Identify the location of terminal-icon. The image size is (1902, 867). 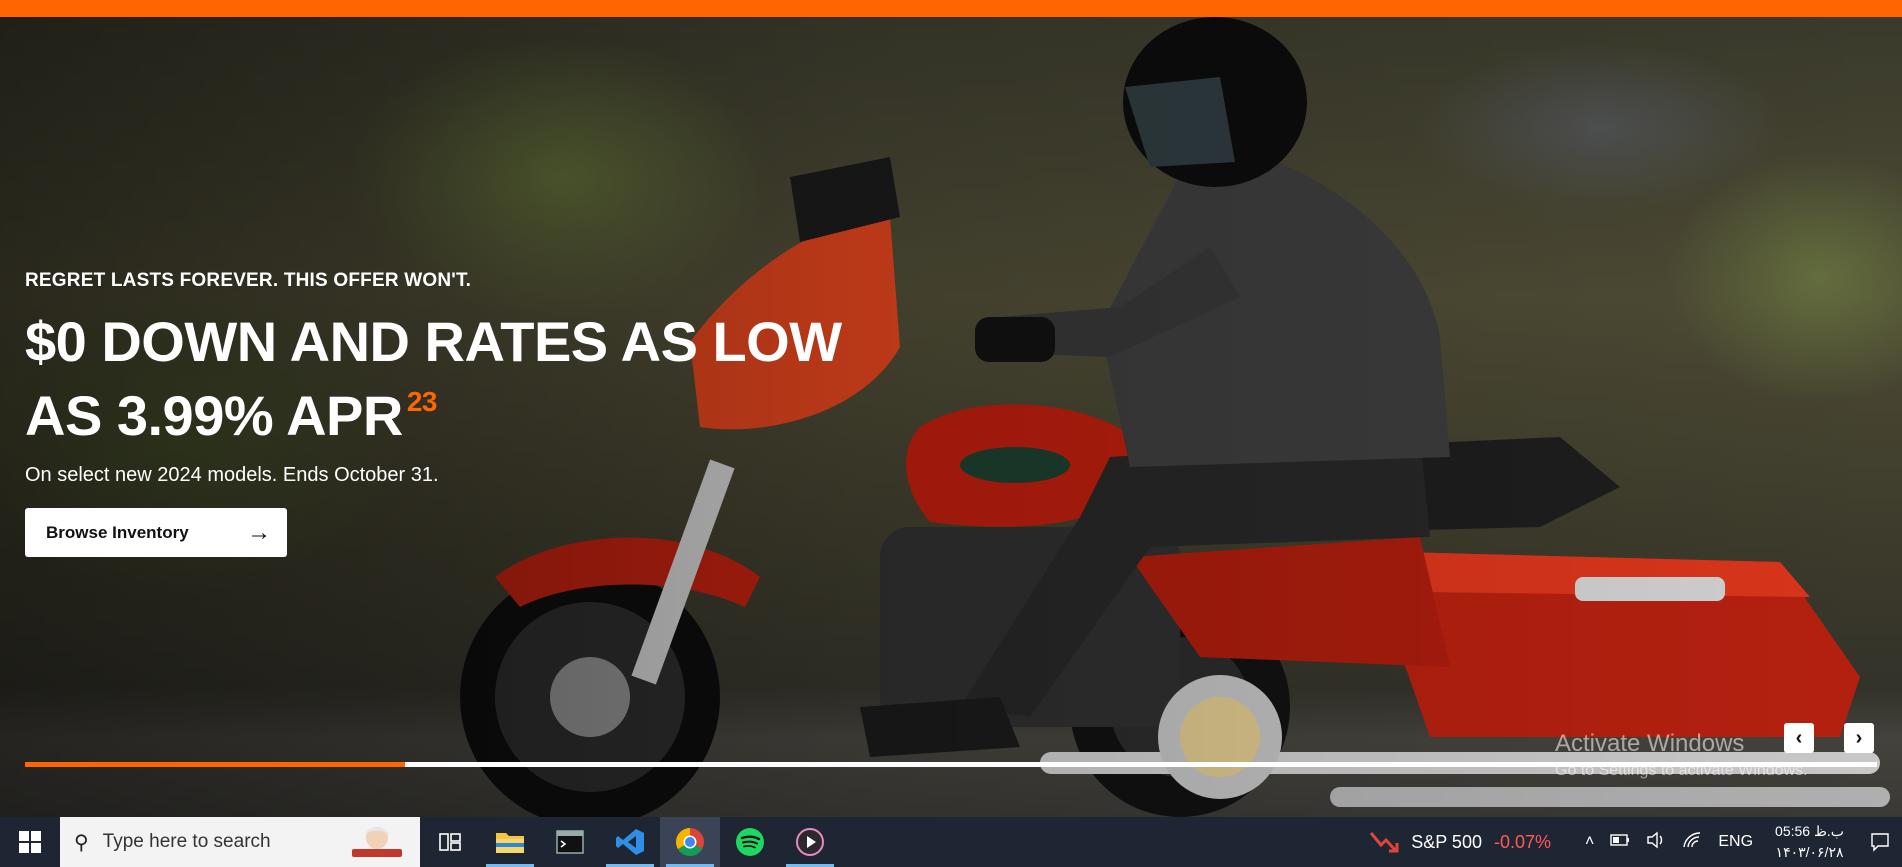
(570, 842).